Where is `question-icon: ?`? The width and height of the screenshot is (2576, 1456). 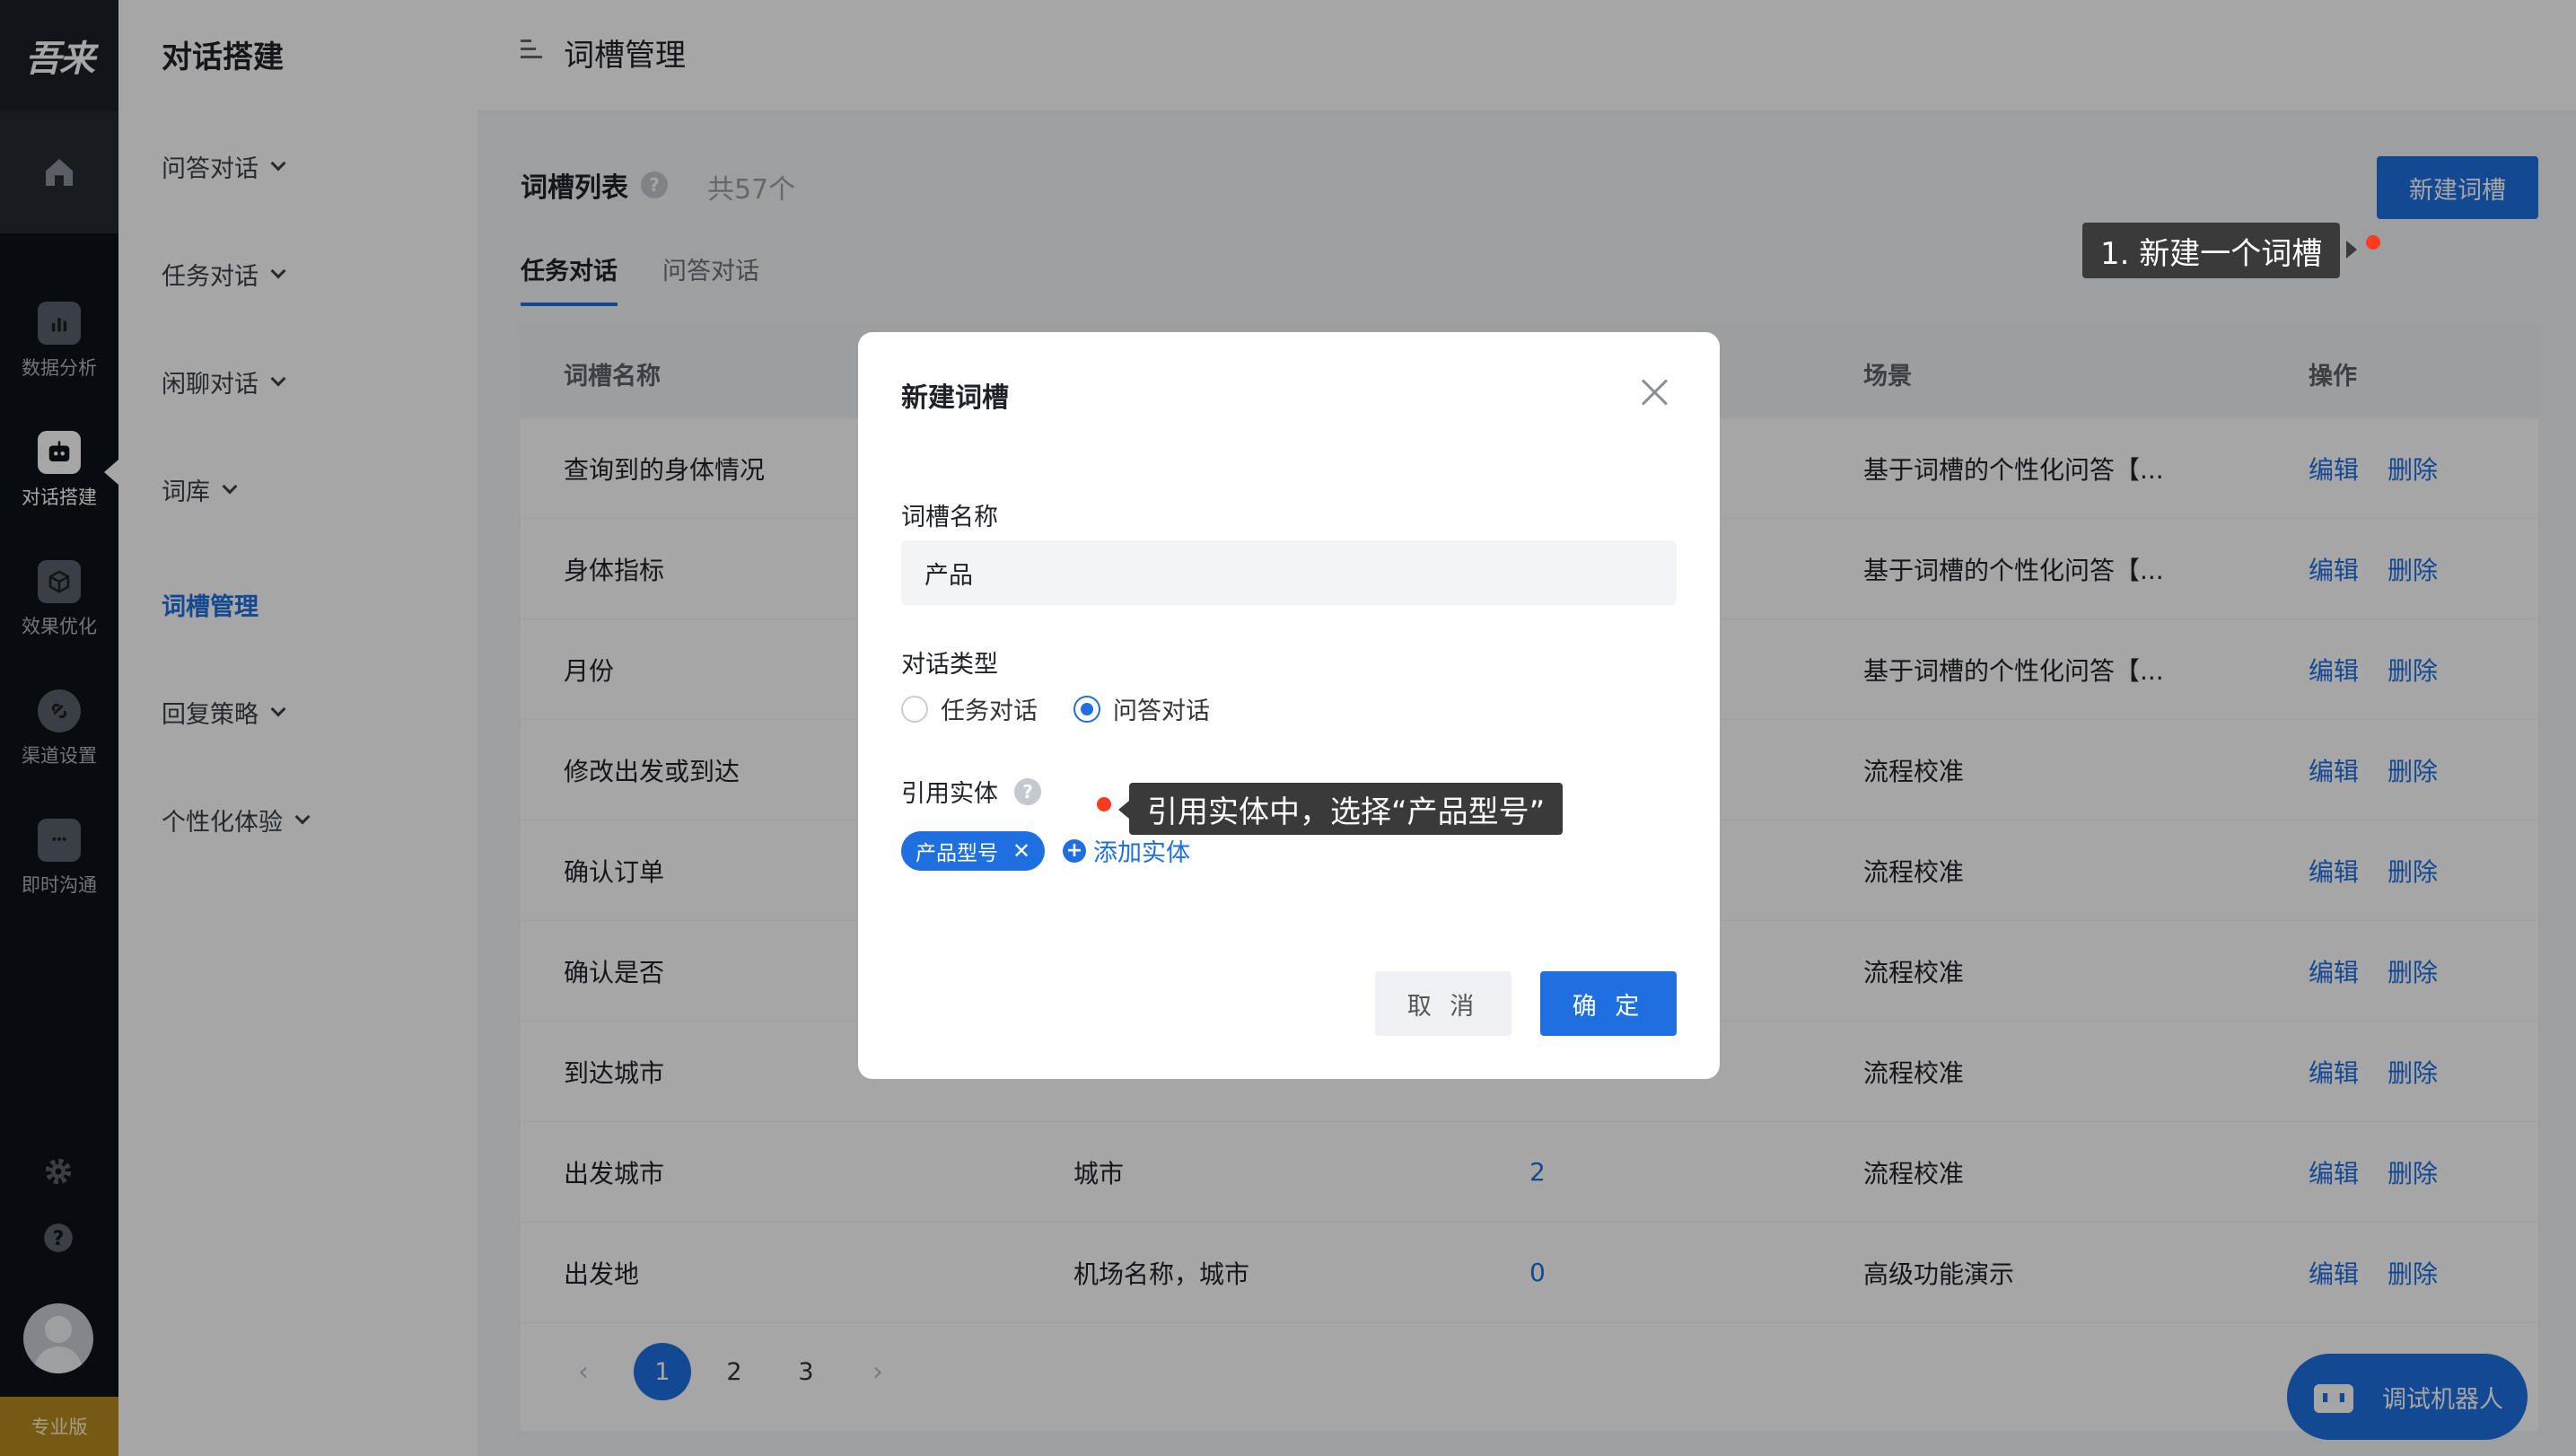
question-icon: ? is located at coordinates (1027, 791).